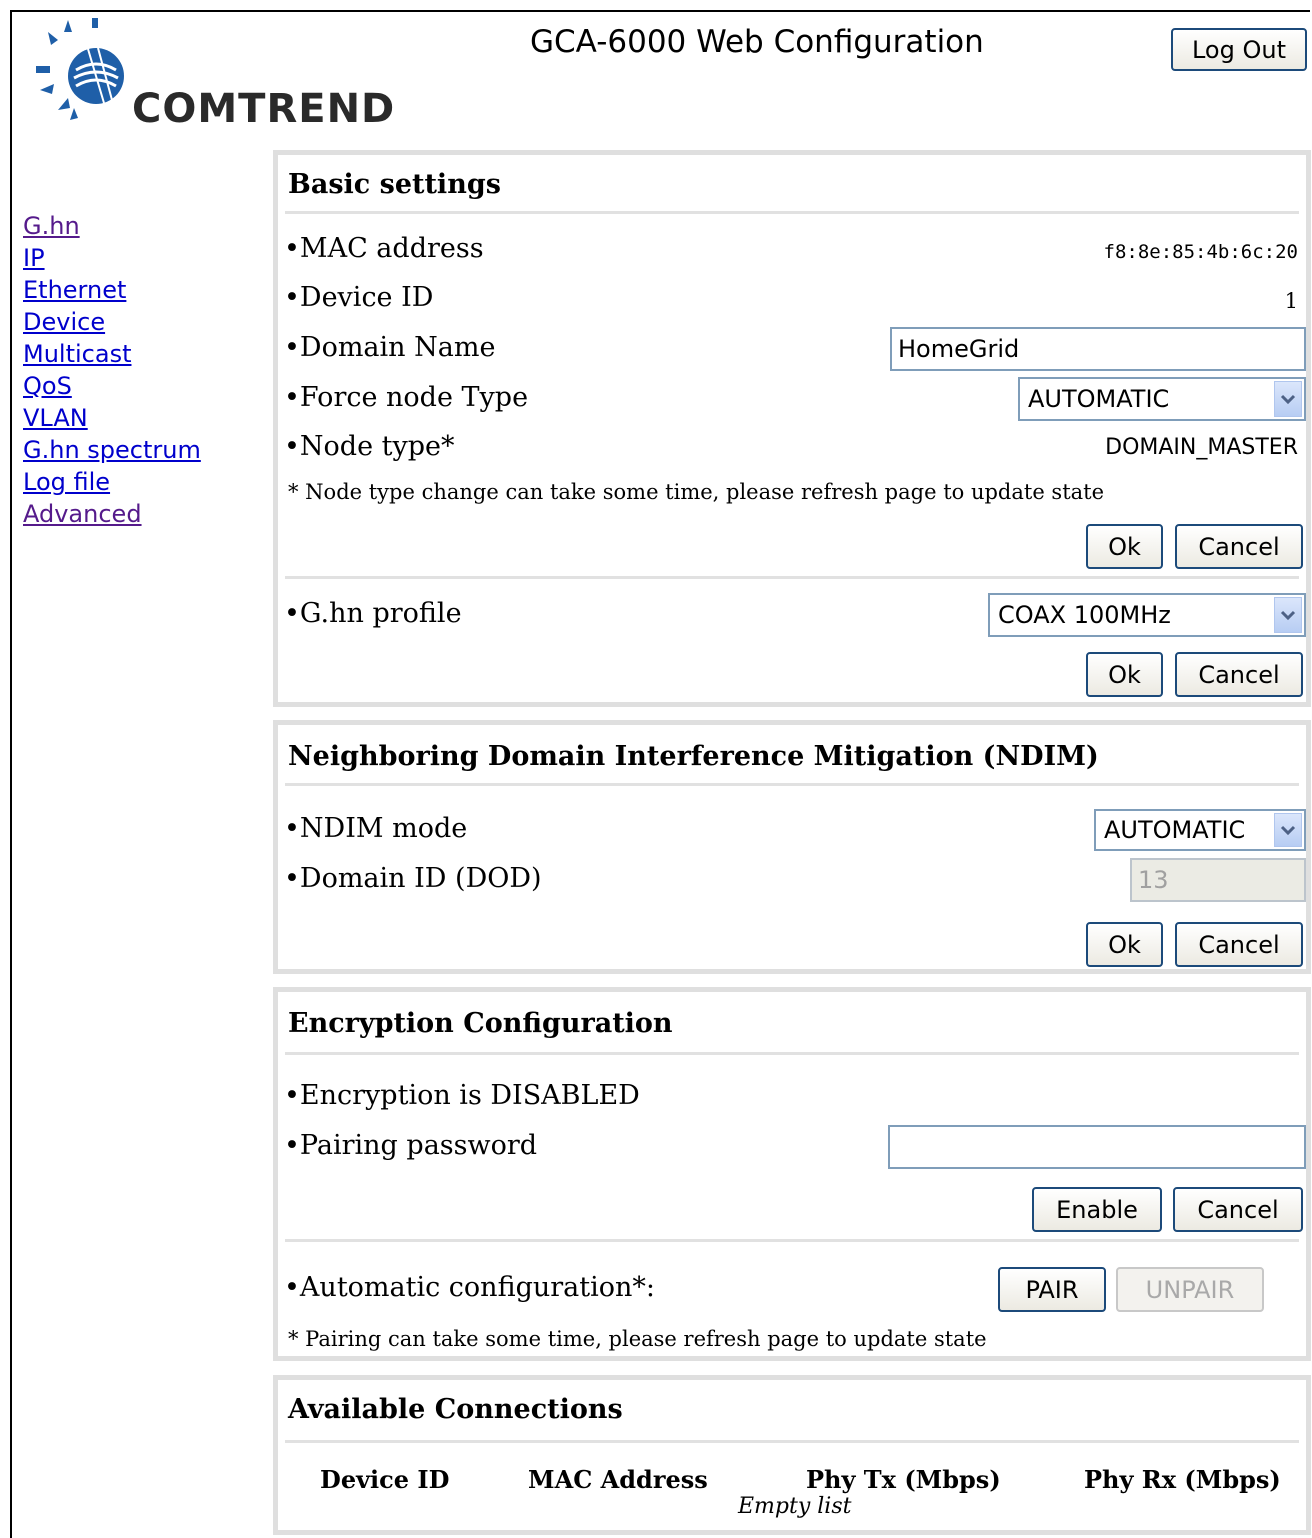  Describe the element at coordinates (1218, 880) in the screenshot. I see `domain-id-input: 13` at that location.